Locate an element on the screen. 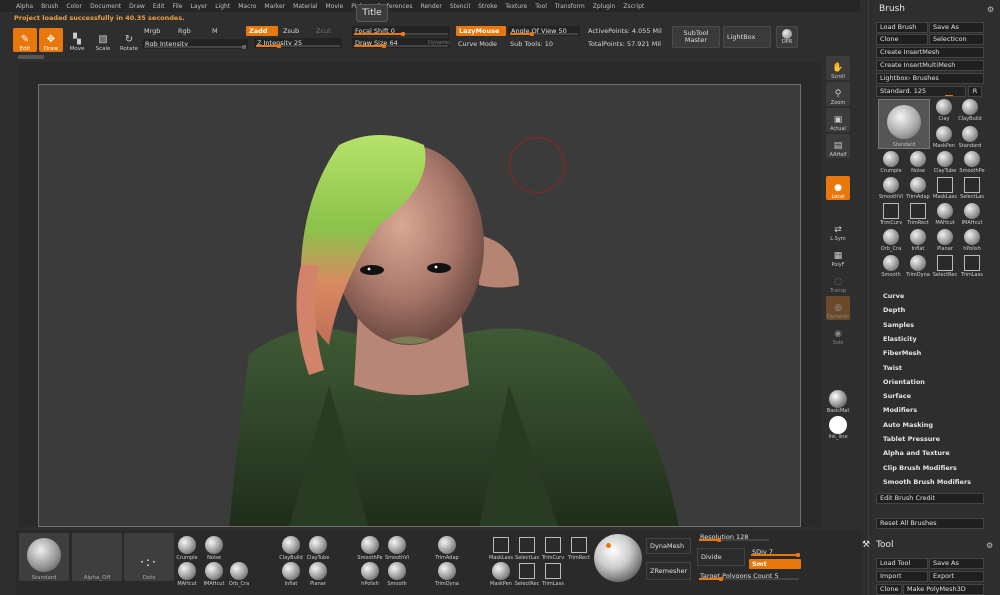 Image resolution: width=1000 pixels, height=595 pixels. brush-thumb-standard: Standard is located at coordinates (970, 138).